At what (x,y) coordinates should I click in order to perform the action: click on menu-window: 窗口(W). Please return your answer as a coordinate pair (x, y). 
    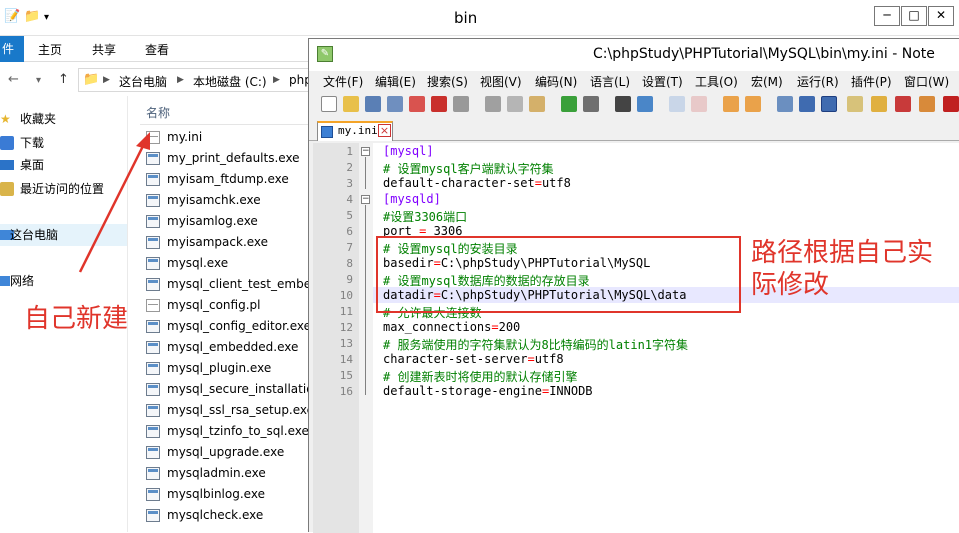
    Looking at the image, I should click on (926, 81).